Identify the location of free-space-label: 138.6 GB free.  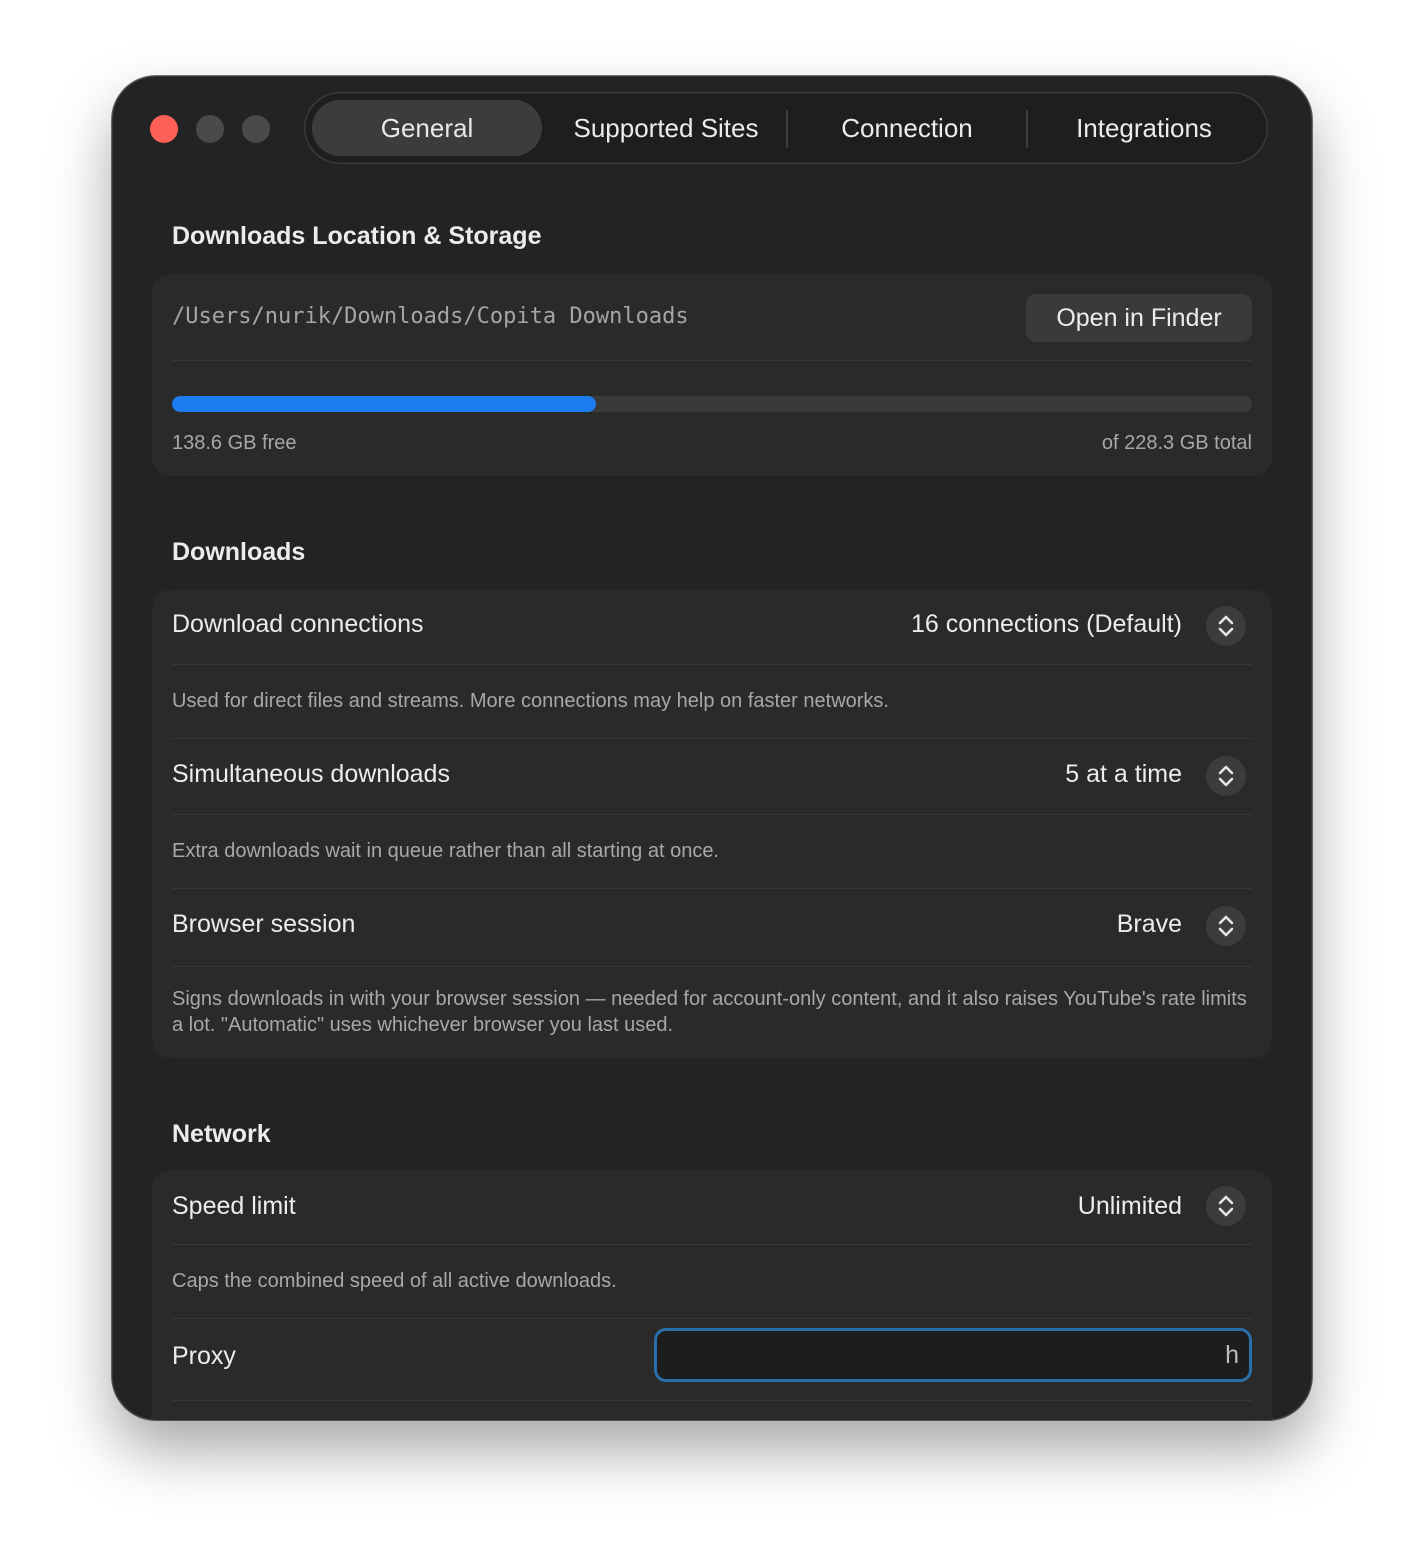
(234, 443).